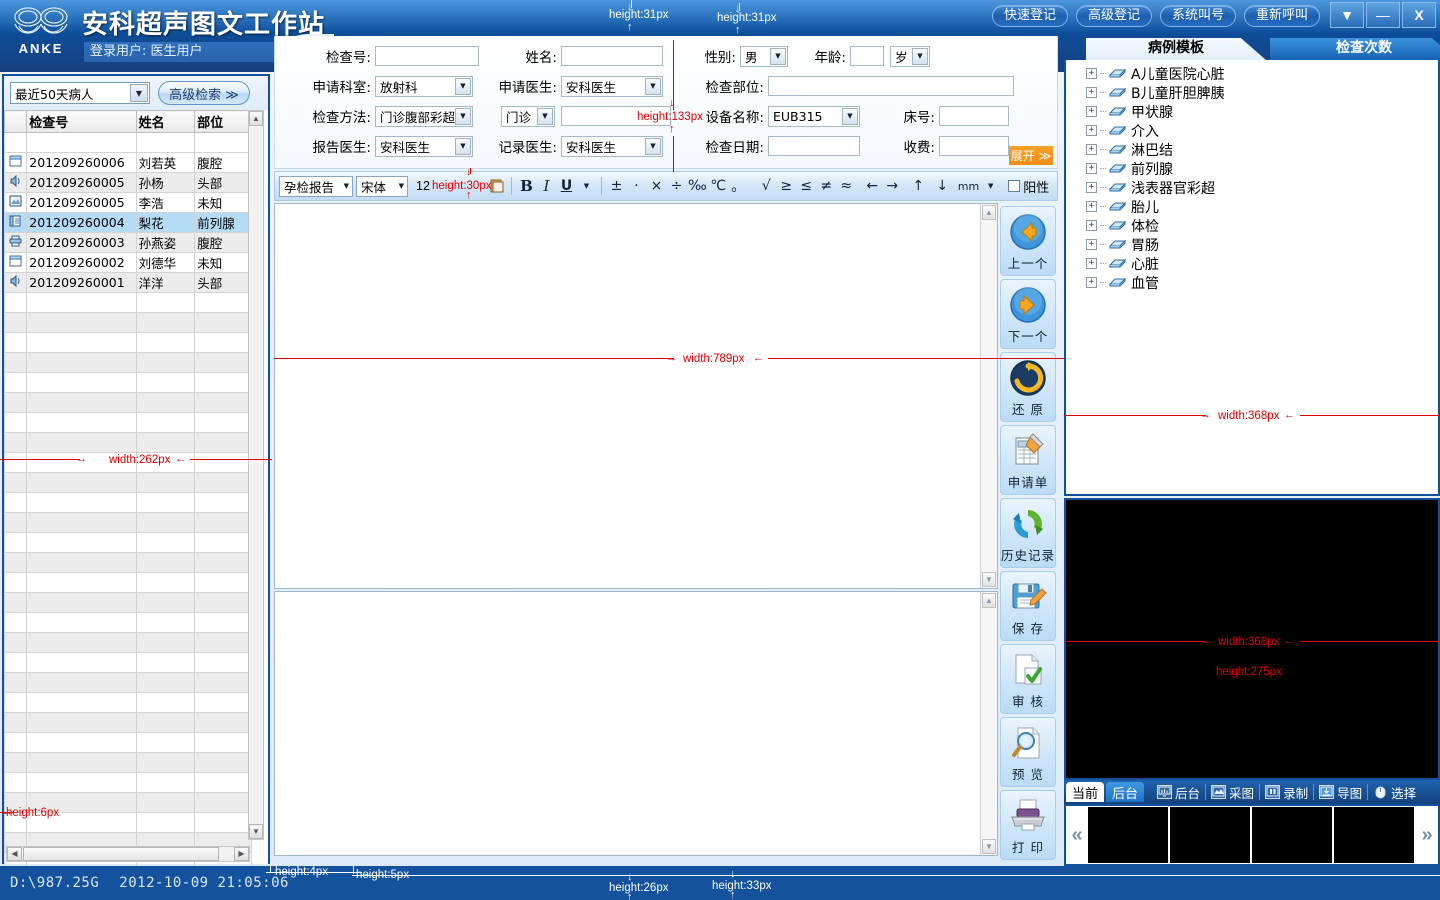 The height and width of the screenshot is (900, 1440). Describe the element at coordinates (974, 116) in the screenshot. I see `input-bed-no` at that location.